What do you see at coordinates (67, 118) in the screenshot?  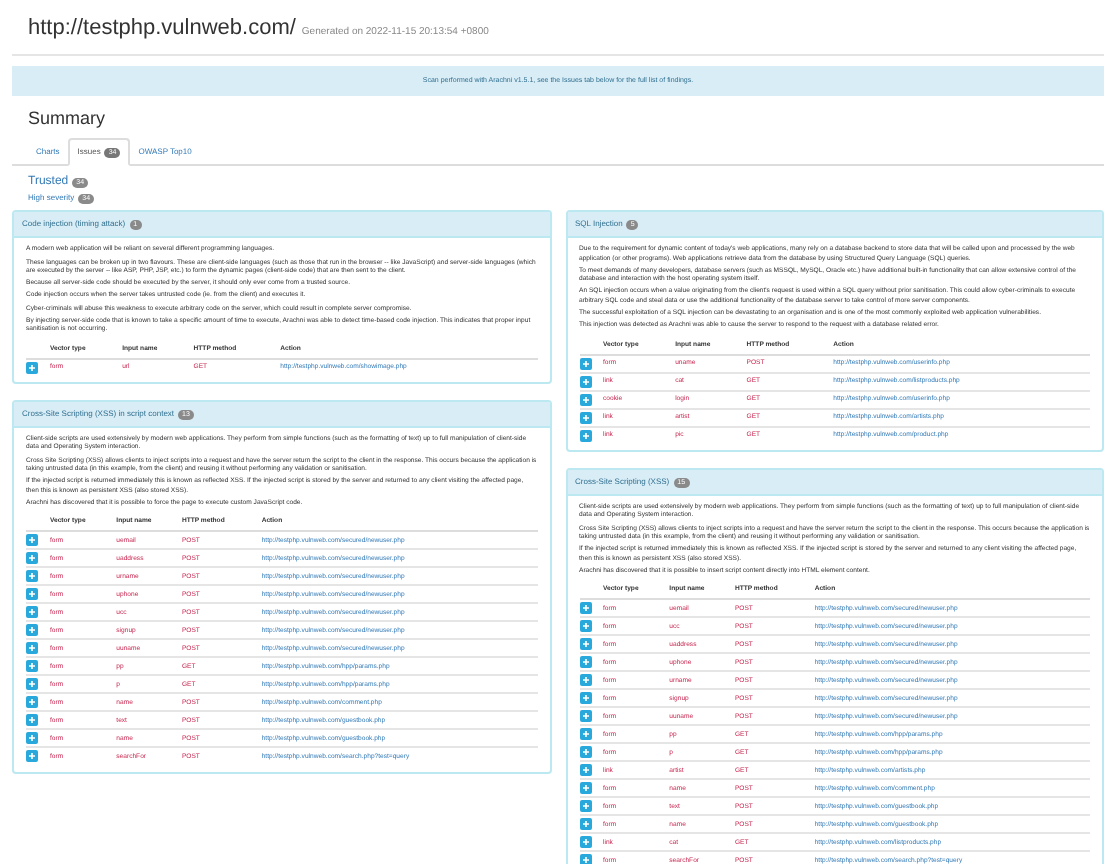 I see `summary-heading: Summary` at bounding box center [67, 118].